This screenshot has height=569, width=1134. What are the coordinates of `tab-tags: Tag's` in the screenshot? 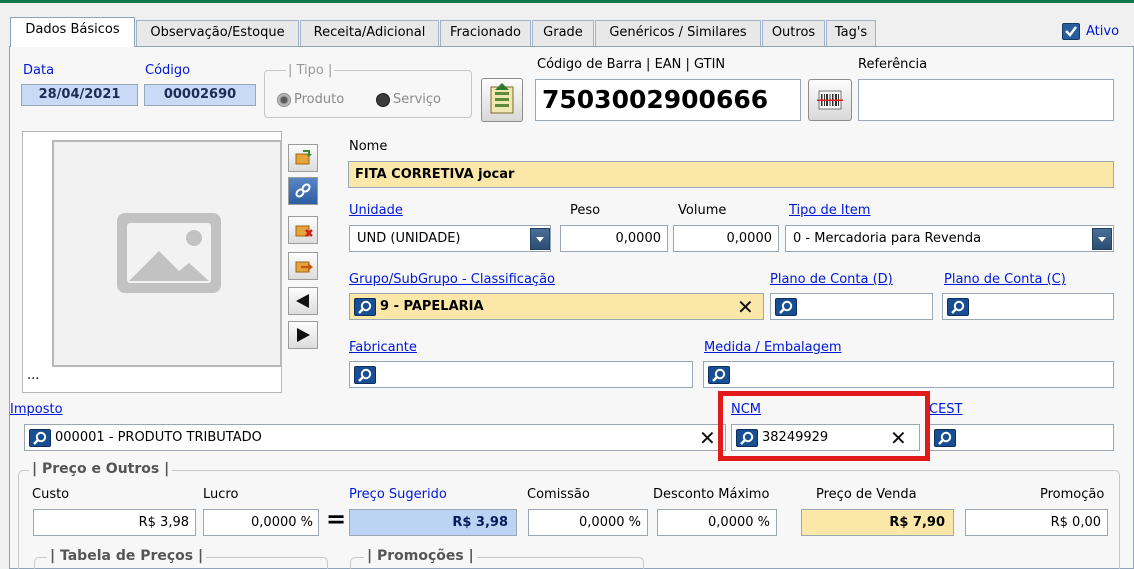 It's located at (851, 33).